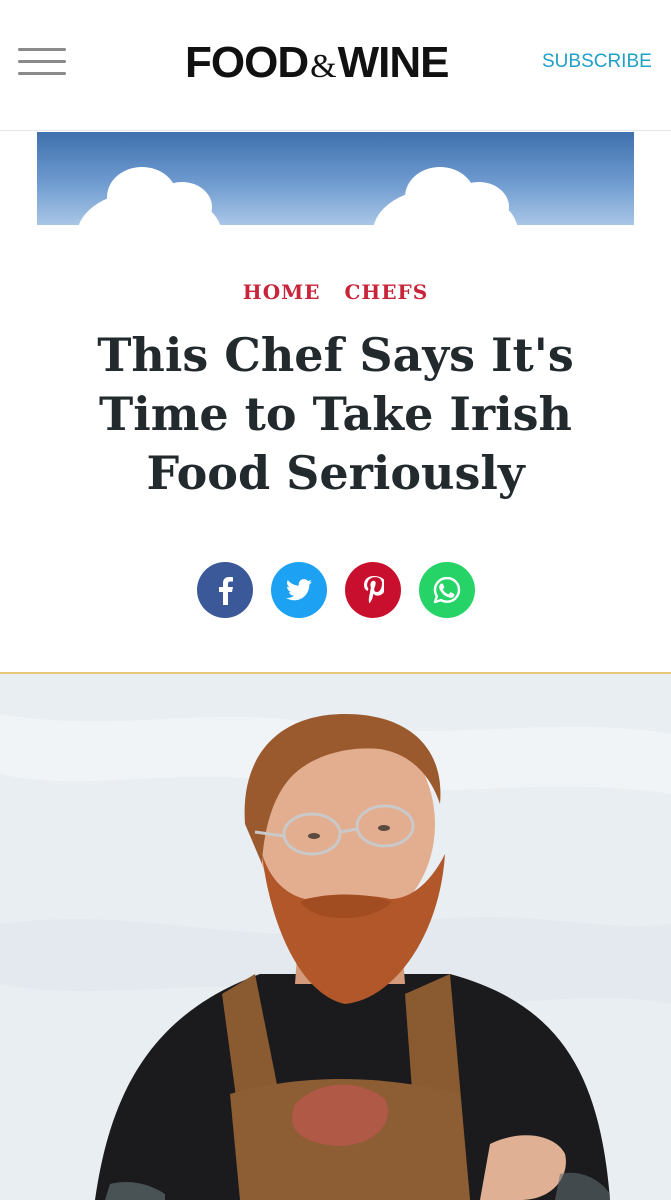  What do you see at coordinates (597, 62) in the screenshot?
I see `subscribe-link: SUBSCRIBE` at bounding box center [597, 62].